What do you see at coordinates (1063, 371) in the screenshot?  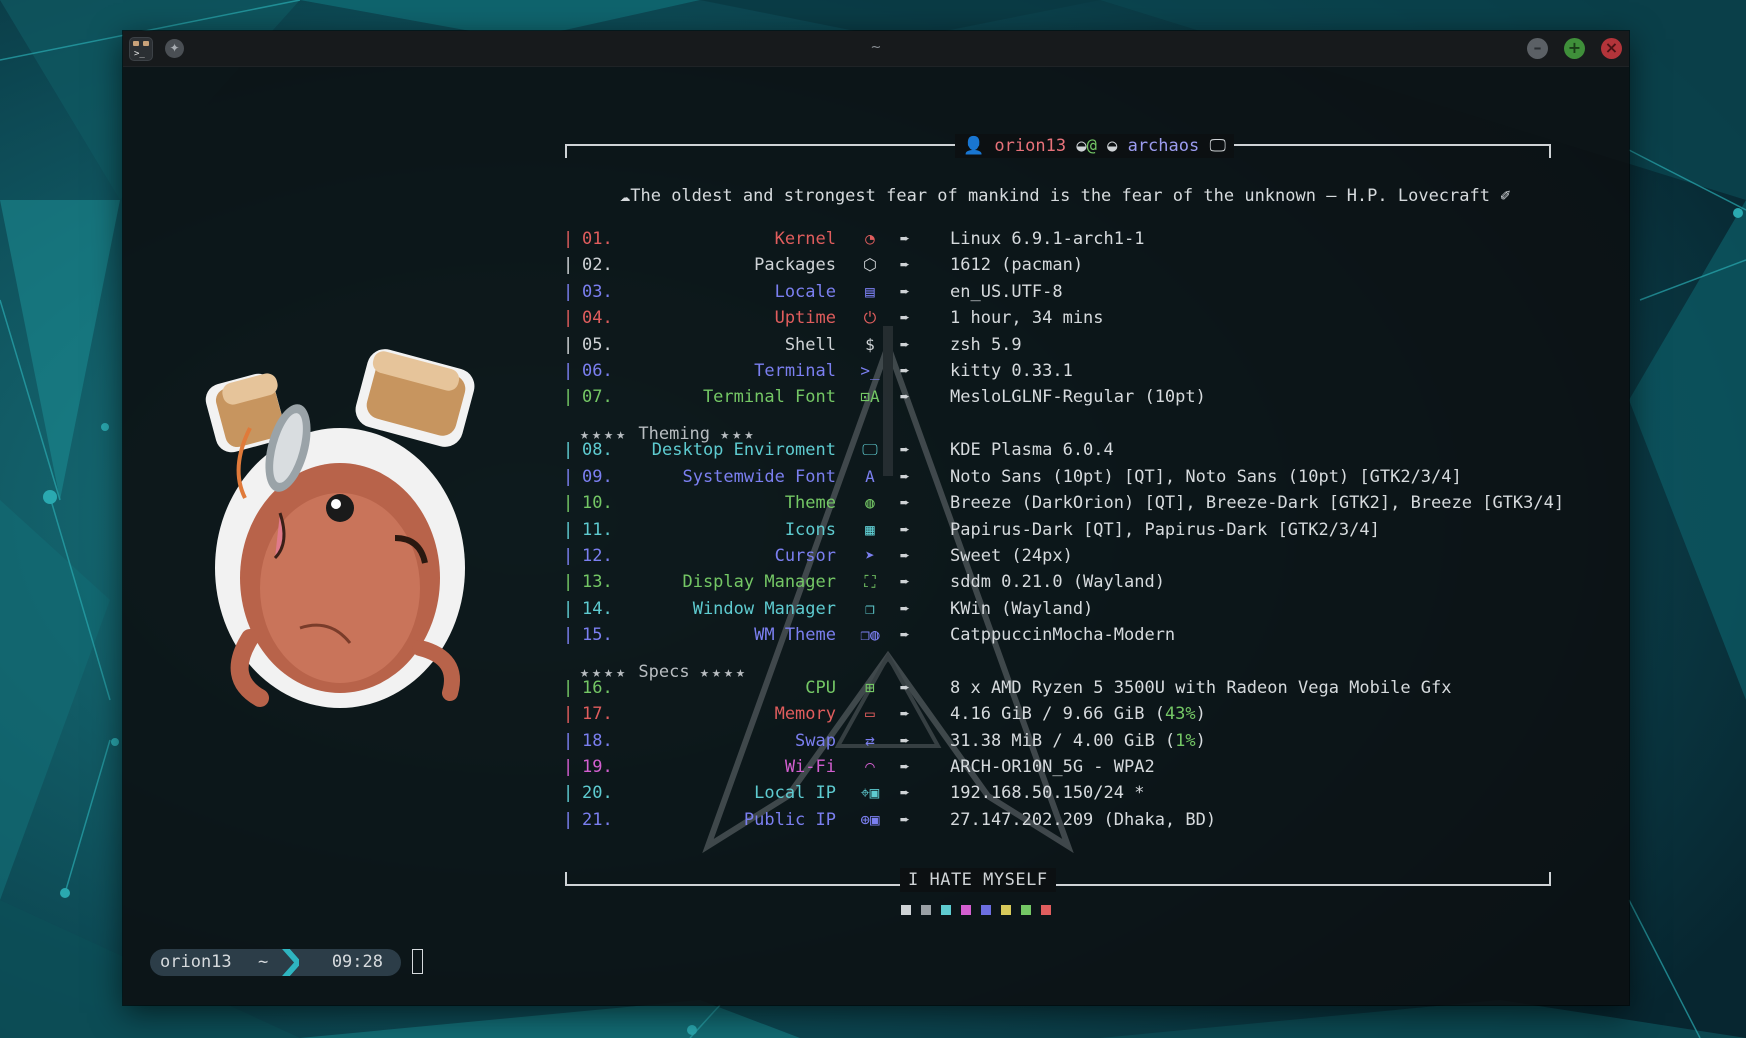 I see `info-row: | 06. Terminal >_ ➨ kitty 0.33.1` at bounding box center [1063, 371].